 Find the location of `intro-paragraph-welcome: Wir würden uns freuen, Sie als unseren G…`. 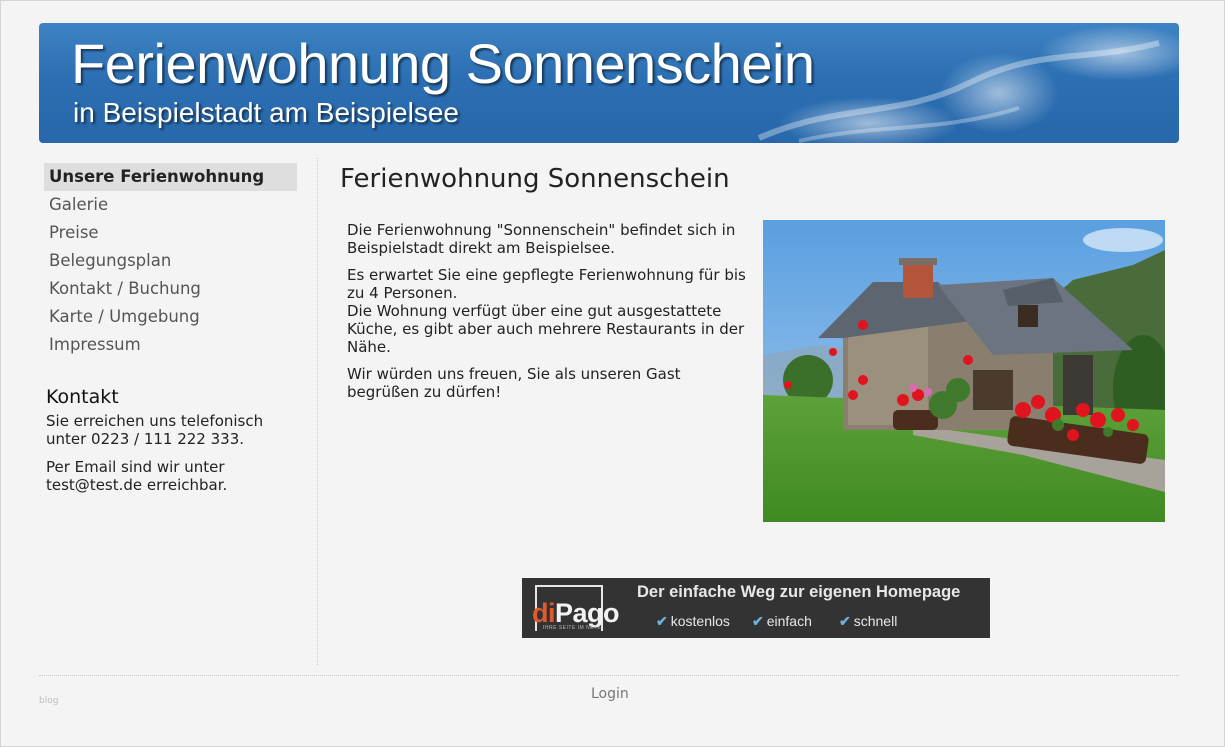

intro-paragraph-welcome: Wir würden uns freuen, Sie als unseren G… is located at coordinates (514, 383).